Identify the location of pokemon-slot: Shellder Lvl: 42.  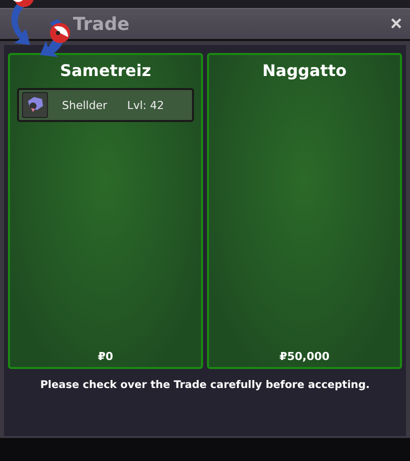
(105, 105).